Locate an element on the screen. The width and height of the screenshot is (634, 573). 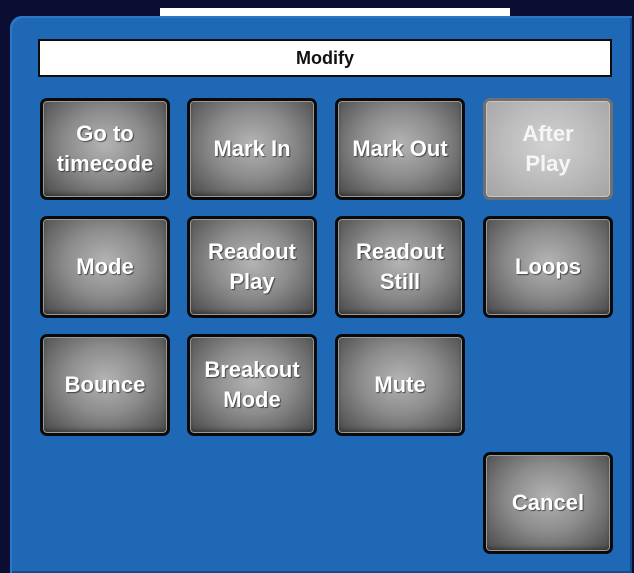
mark-out-label: Mark Out is located at coordinates (400, 149).